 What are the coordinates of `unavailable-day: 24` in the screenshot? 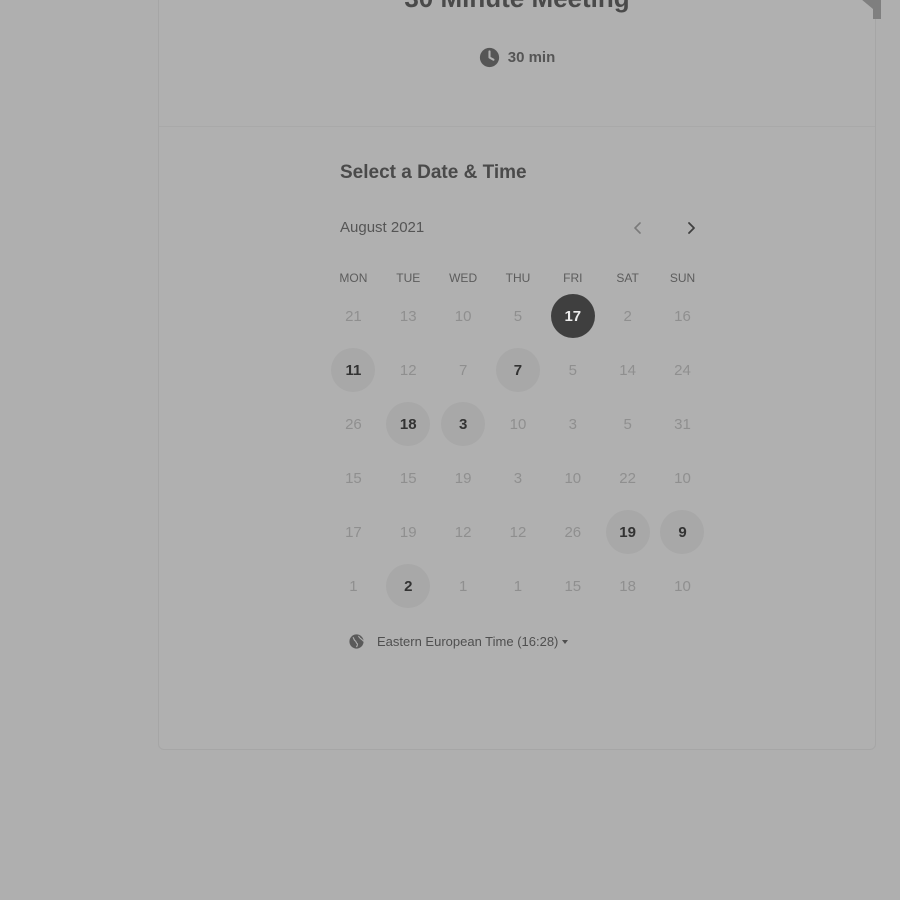 It's located at (682, 370).